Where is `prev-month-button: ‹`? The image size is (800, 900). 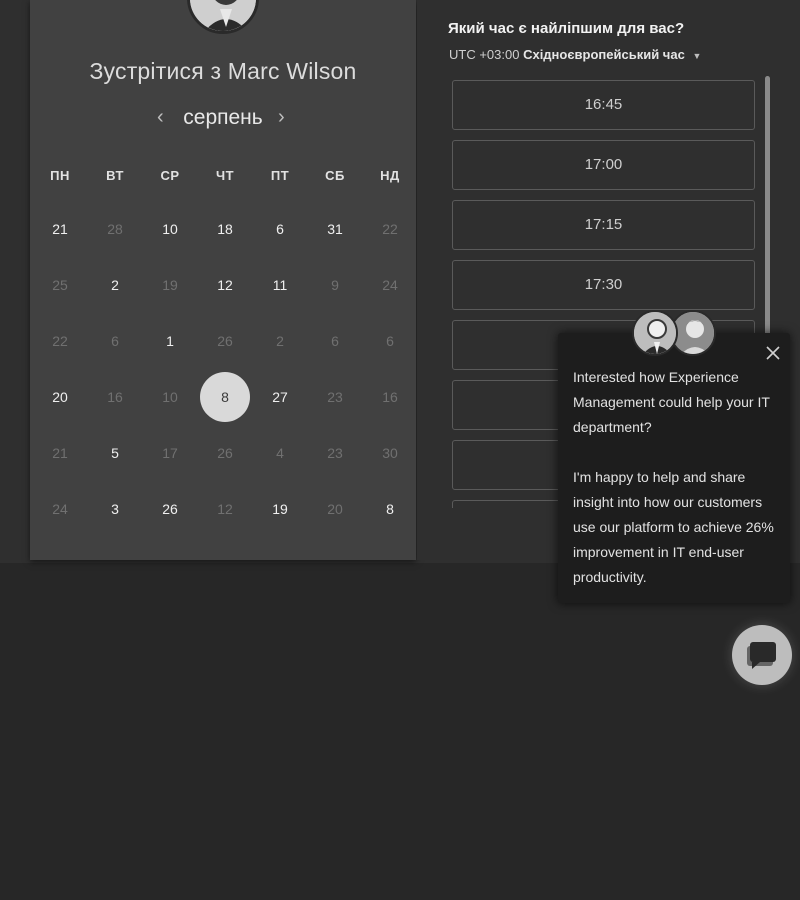
prev-month-button: ‹ is located at coordinates (160, 117).